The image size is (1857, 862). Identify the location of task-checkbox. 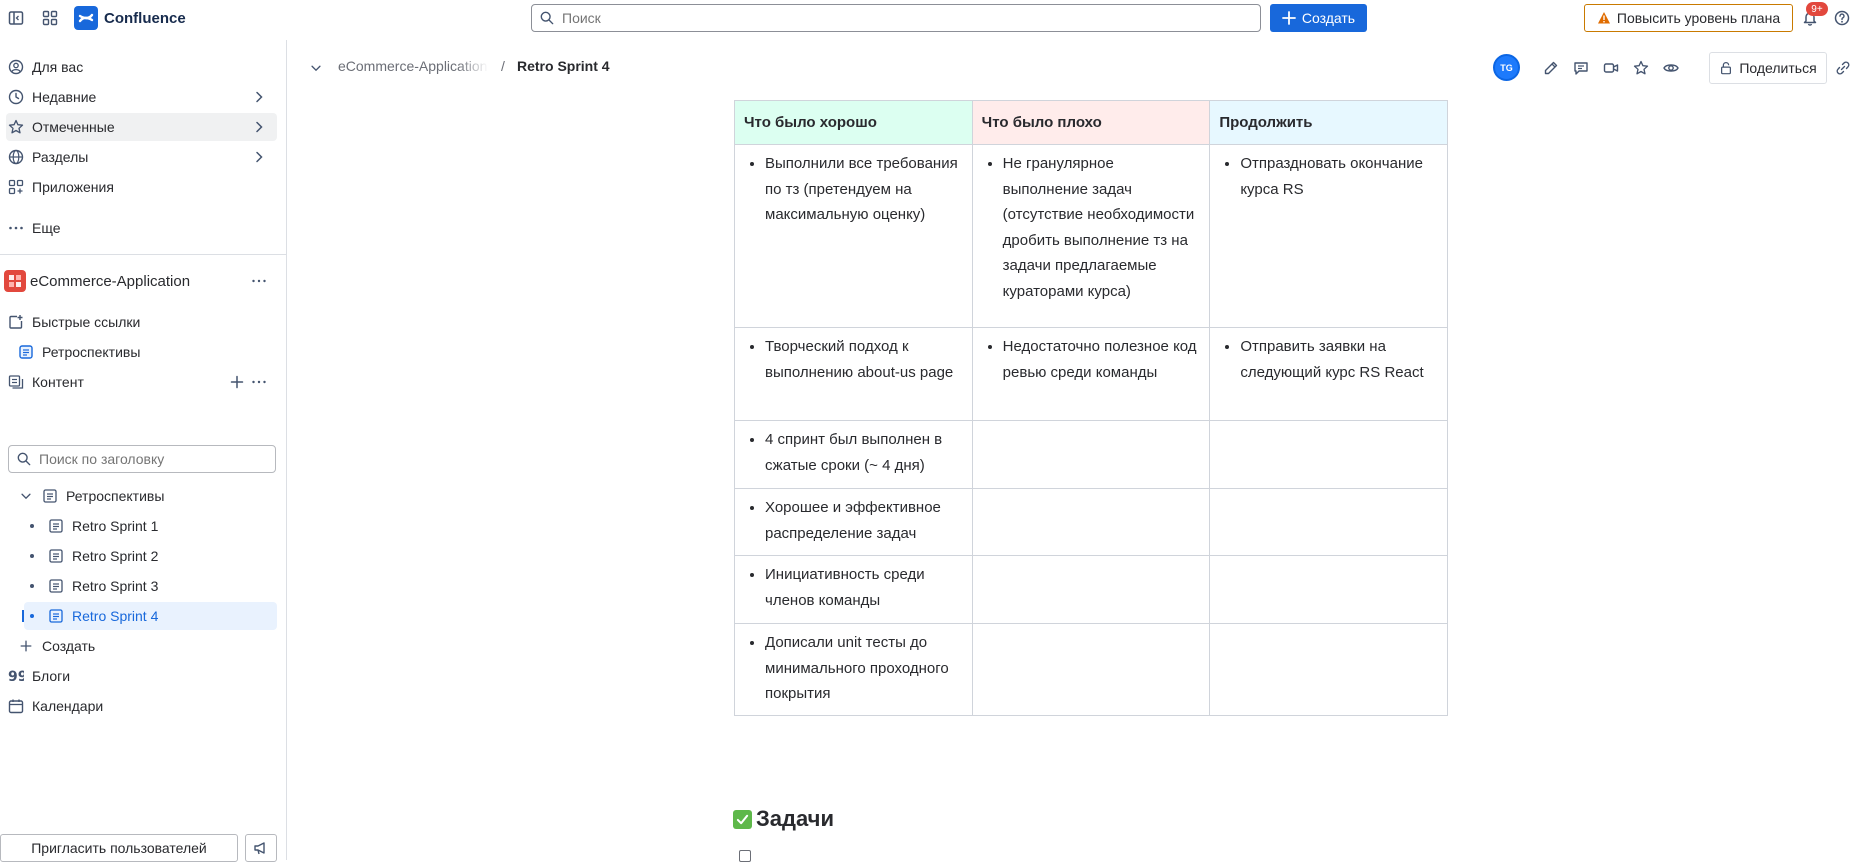
(745, 856).